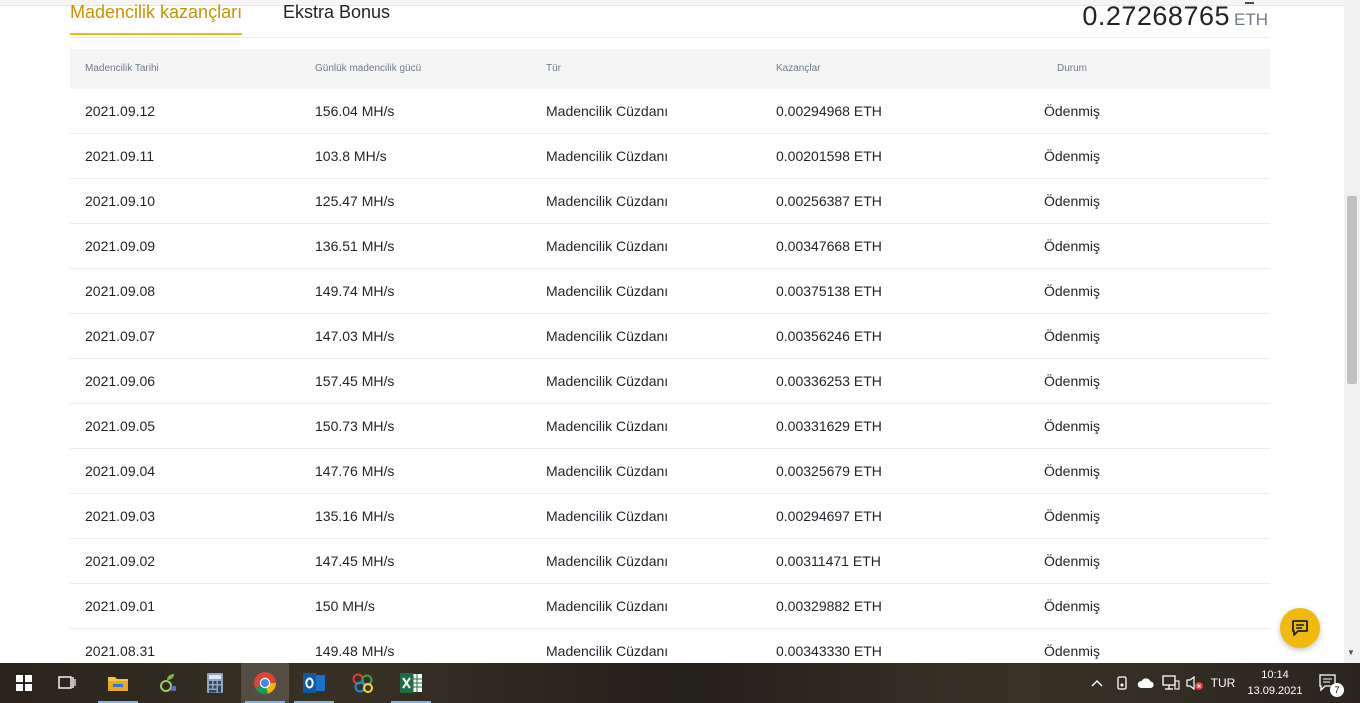 This screenshot has width=1360, height=703. What do you see at coordinates (120, 336) in the screenshot?
I see `cell-mining-date: 2021.09.07` at bounding box center [120, 336].